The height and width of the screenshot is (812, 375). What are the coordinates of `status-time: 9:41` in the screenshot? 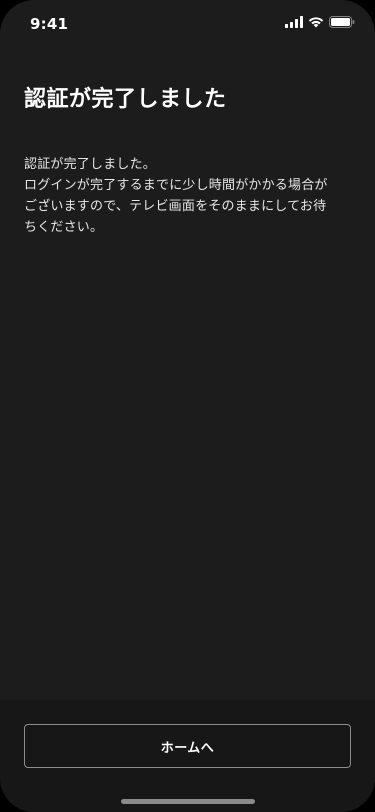 It's located at (49, 24).